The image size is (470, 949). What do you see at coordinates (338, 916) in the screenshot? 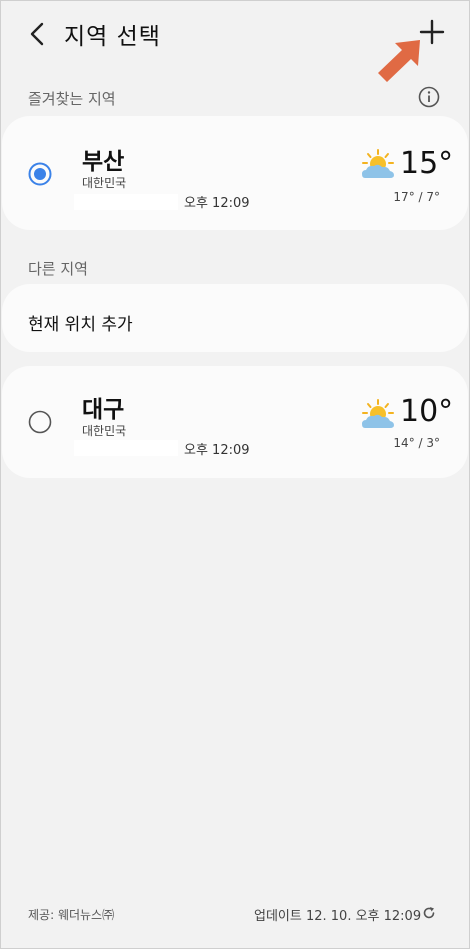
I see `update-time: 업데이트 12. 10. 오후 12:09` at bounding box center [338, 916].